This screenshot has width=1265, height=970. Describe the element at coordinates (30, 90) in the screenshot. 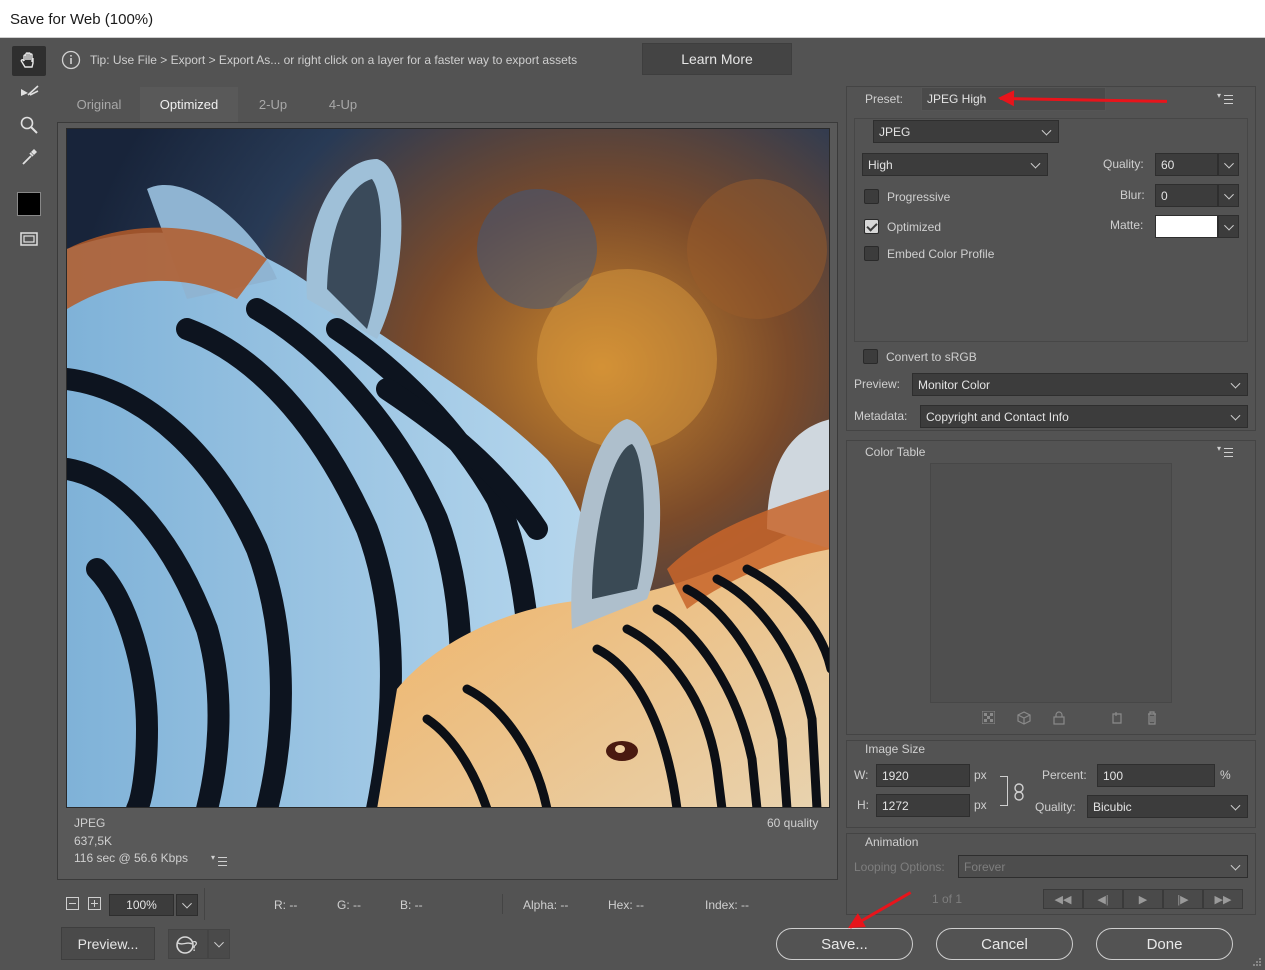

I see `slice-select-icon` at that location.